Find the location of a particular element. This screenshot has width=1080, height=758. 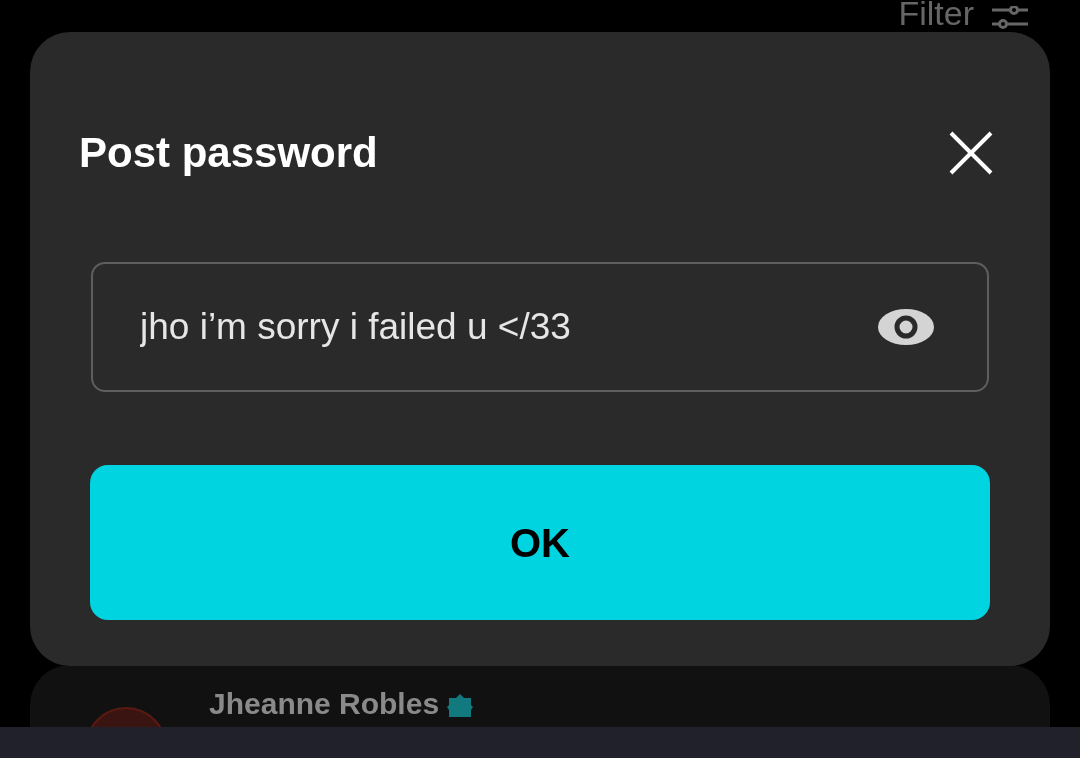

filter-label: Filter is located at coordinates (936, 15).